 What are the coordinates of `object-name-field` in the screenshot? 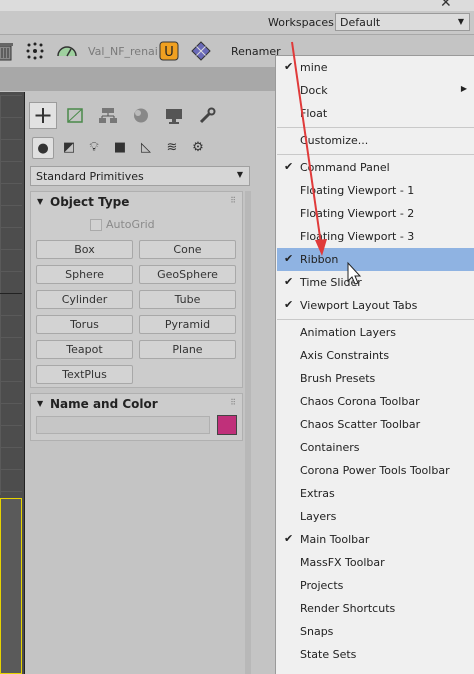 It's located at (123, 425).